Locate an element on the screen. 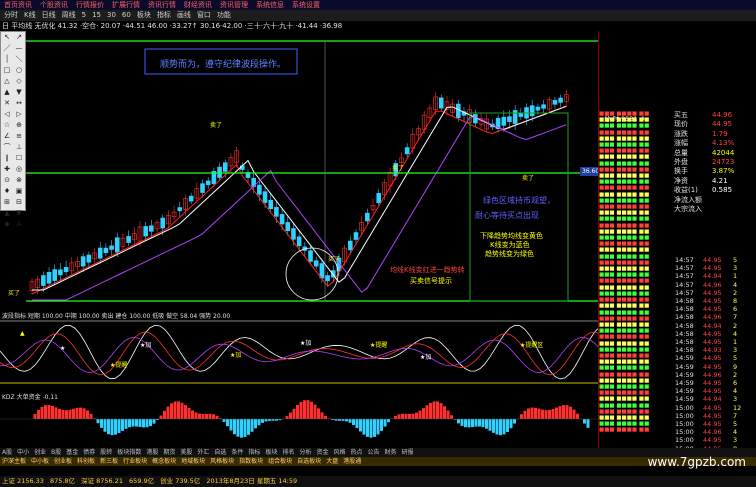 The image size is (756, 487). toolbar-button-10: 画线 is located at coordinates (184, 15).